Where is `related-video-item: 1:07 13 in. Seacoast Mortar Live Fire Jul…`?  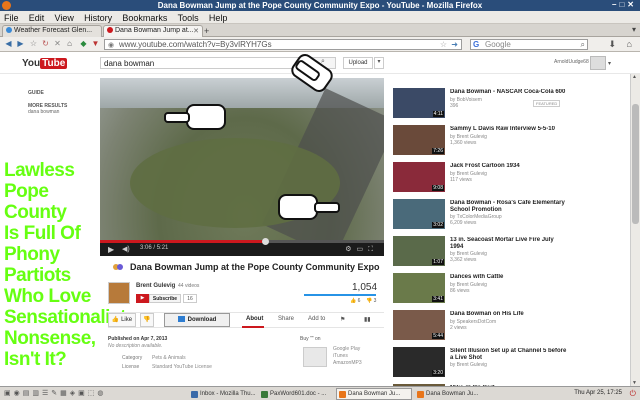 related-video-item: 1:07 13 in. Seacoast Mortar Live Fire Jul… is located at coordinates (493, 252).